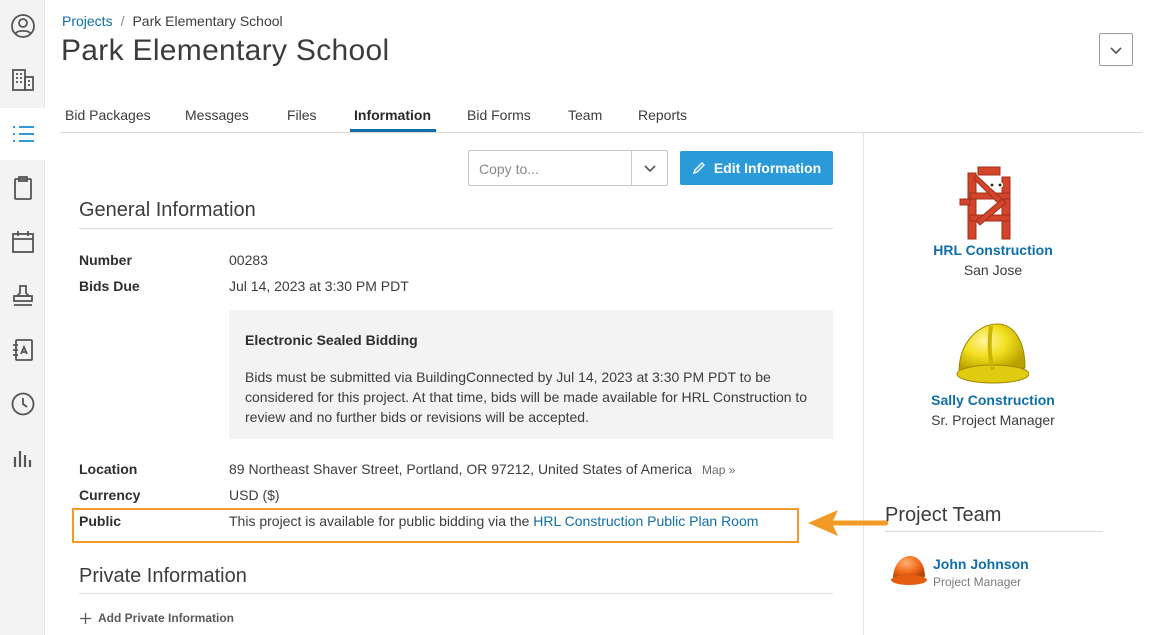 This screenshot has width=1157, height=635. I want to click on sidebar-item-history, so click(22, 404).